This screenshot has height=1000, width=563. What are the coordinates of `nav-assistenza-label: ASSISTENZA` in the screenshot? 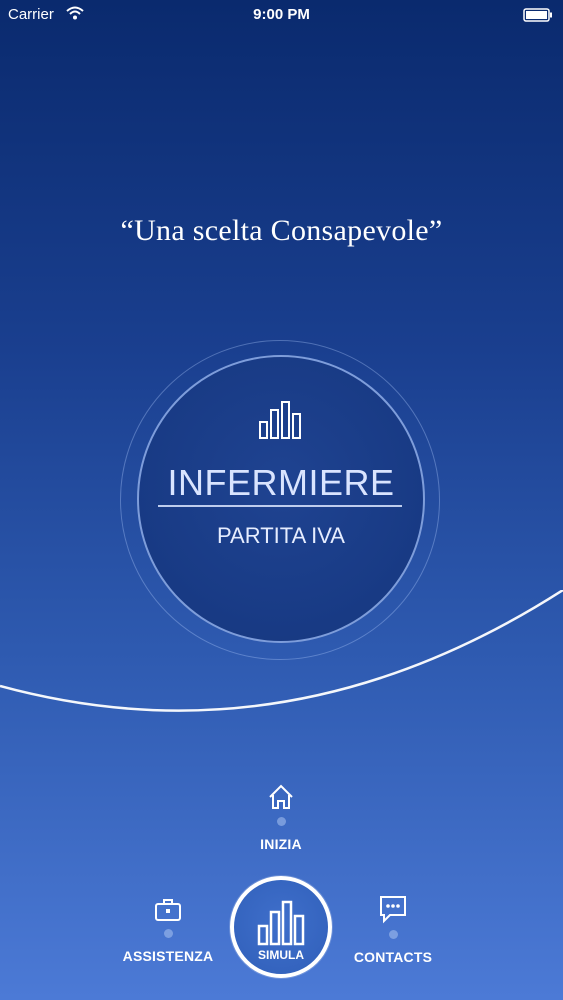 It's located at (168, 956).